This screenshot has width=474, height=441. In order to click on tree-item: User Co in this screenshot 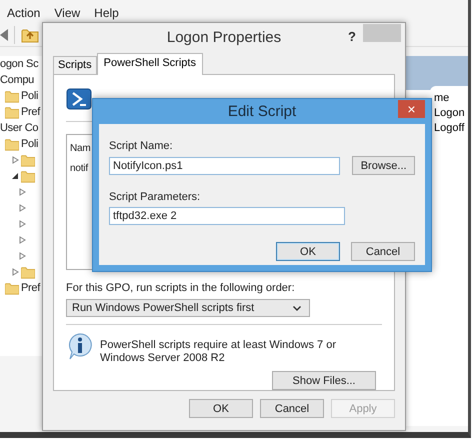, I will do `click(19, 128)`.